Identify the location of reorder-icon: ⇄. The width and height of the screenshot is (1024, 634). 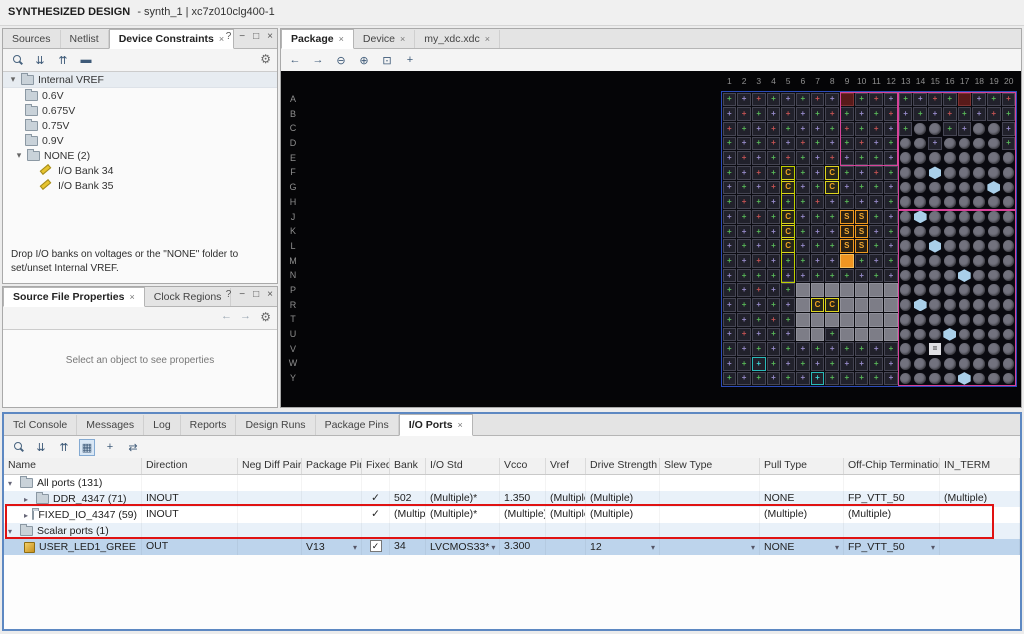
(133, 447).